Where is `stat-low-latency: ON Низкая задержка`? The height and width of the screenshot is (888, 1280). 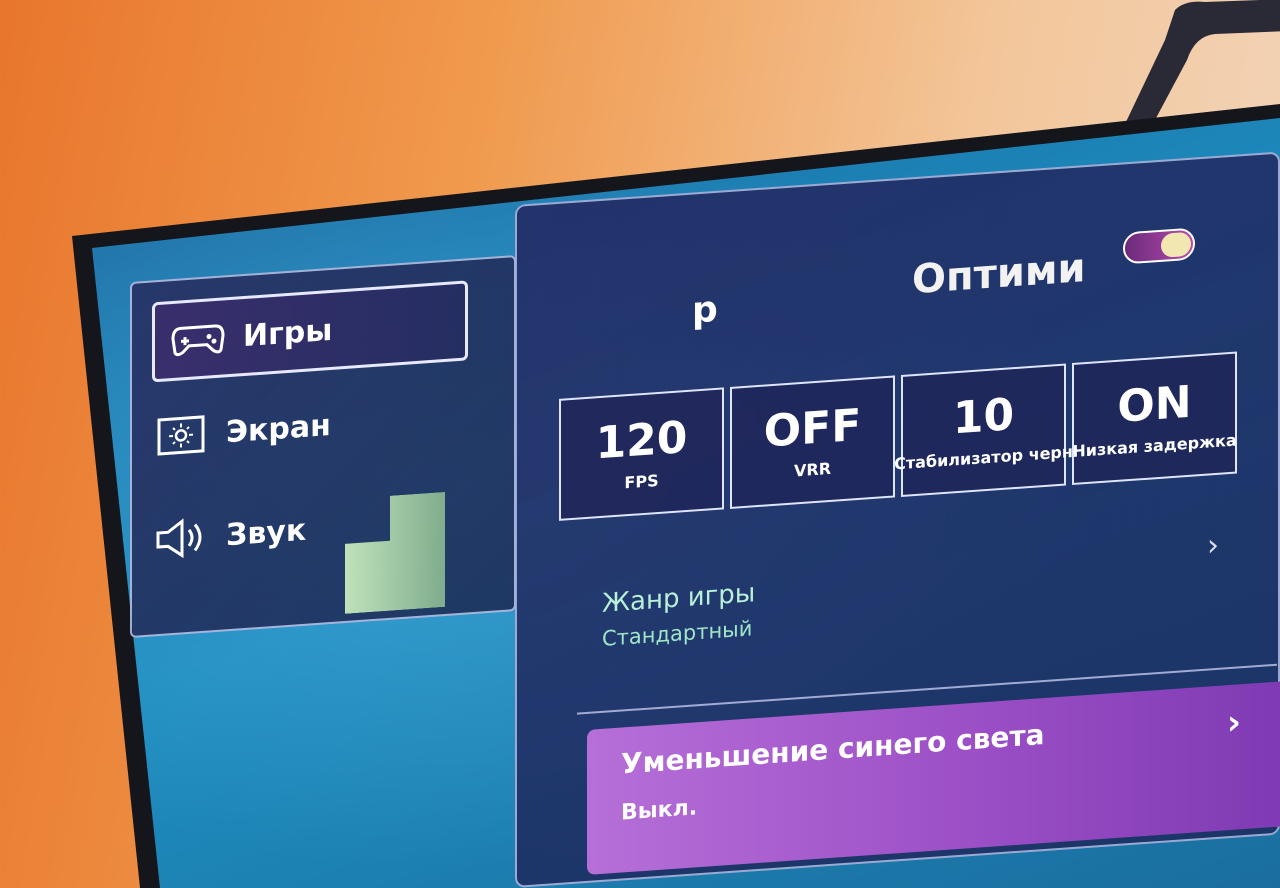
stat-low-latency: ON Низкая задержка is located at coordinates (1154, 418).